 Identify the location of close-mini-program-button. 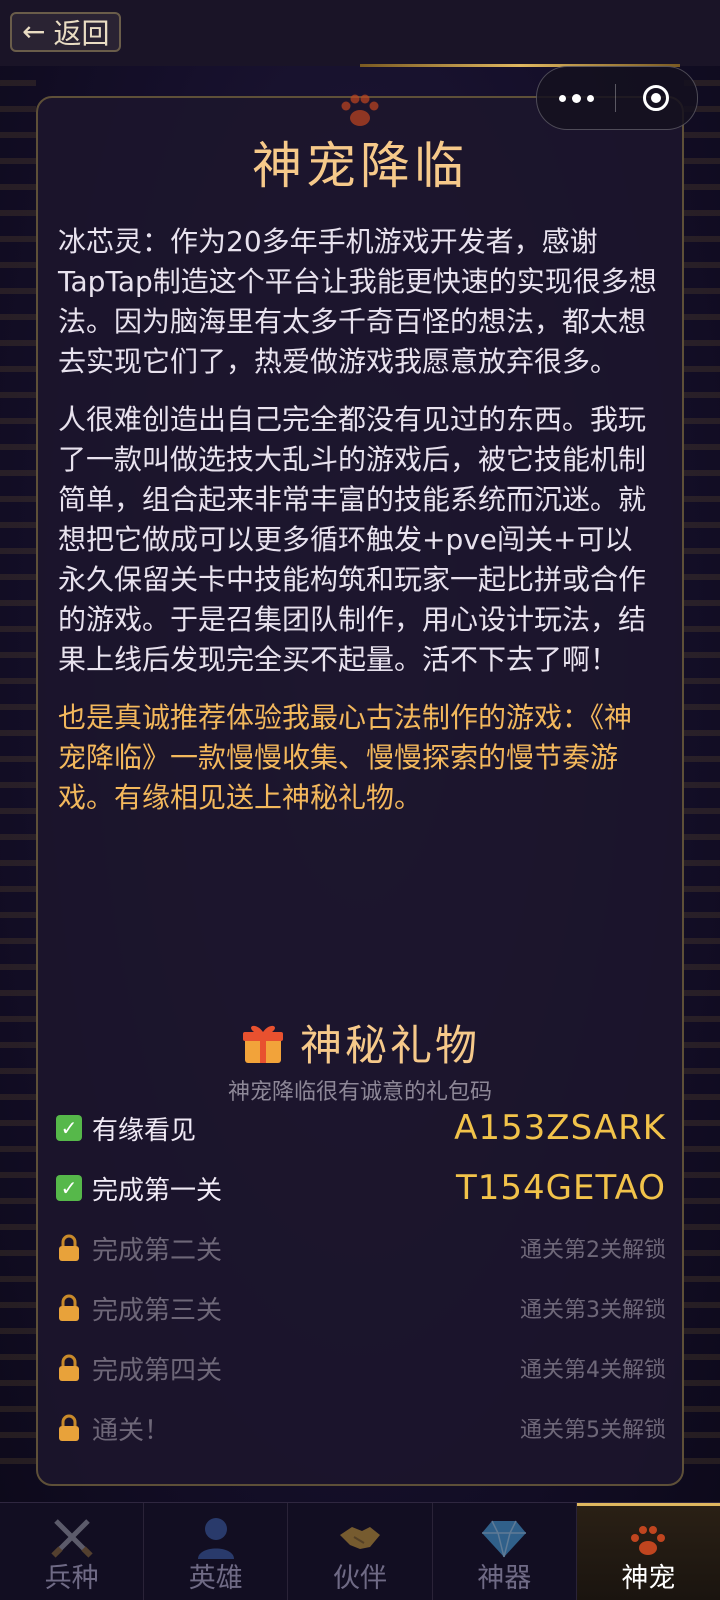
(656, 98).